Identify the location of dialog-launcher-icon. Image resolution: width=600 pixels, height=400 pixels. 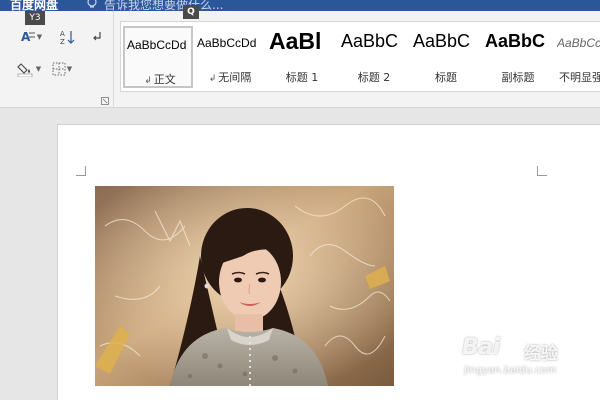
(105, 101).